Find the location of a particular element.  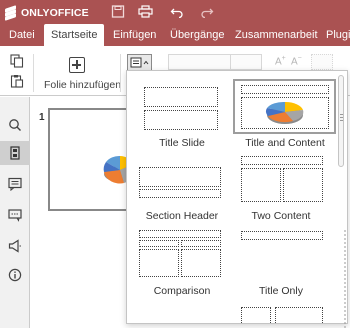

feedback-button is located at coordinates (15, 246).